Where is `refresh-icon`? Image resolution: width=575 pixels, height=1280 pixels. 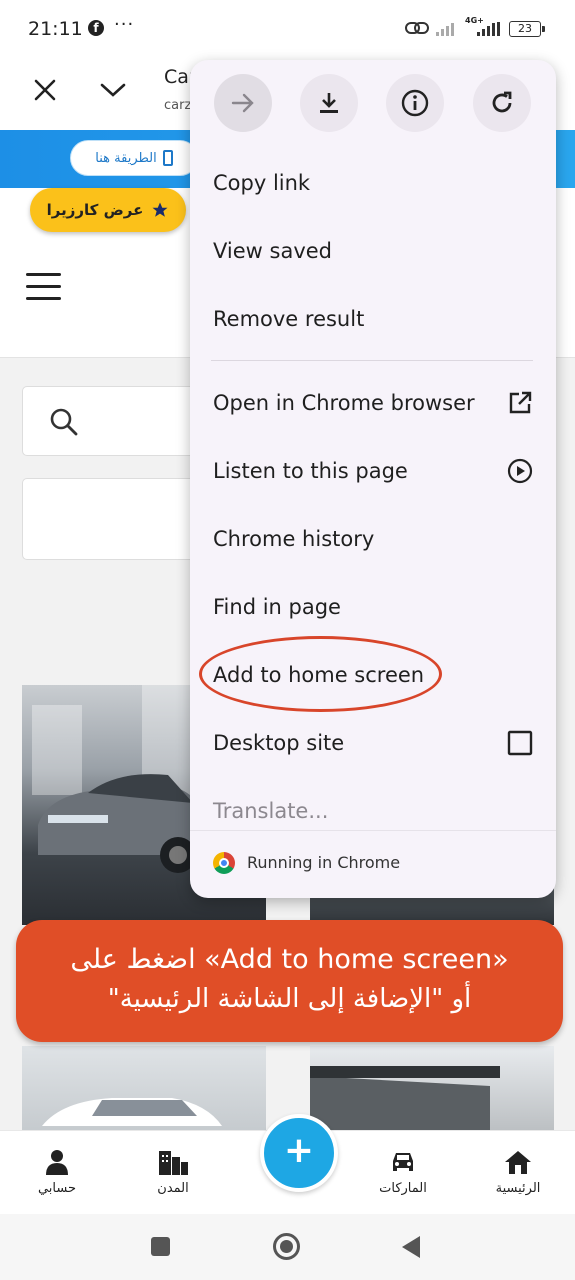
refresh-icon is located at coordinates (502, 102).